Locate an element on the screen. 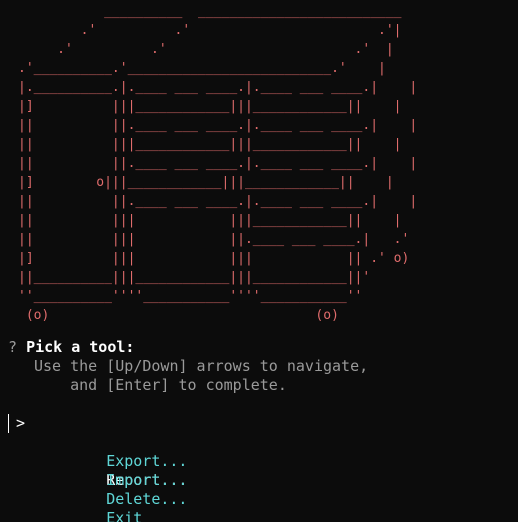 Image resolution: width=518 pixels, height=522 pixels. question-mark: ? is located at coordinates (13, 347).